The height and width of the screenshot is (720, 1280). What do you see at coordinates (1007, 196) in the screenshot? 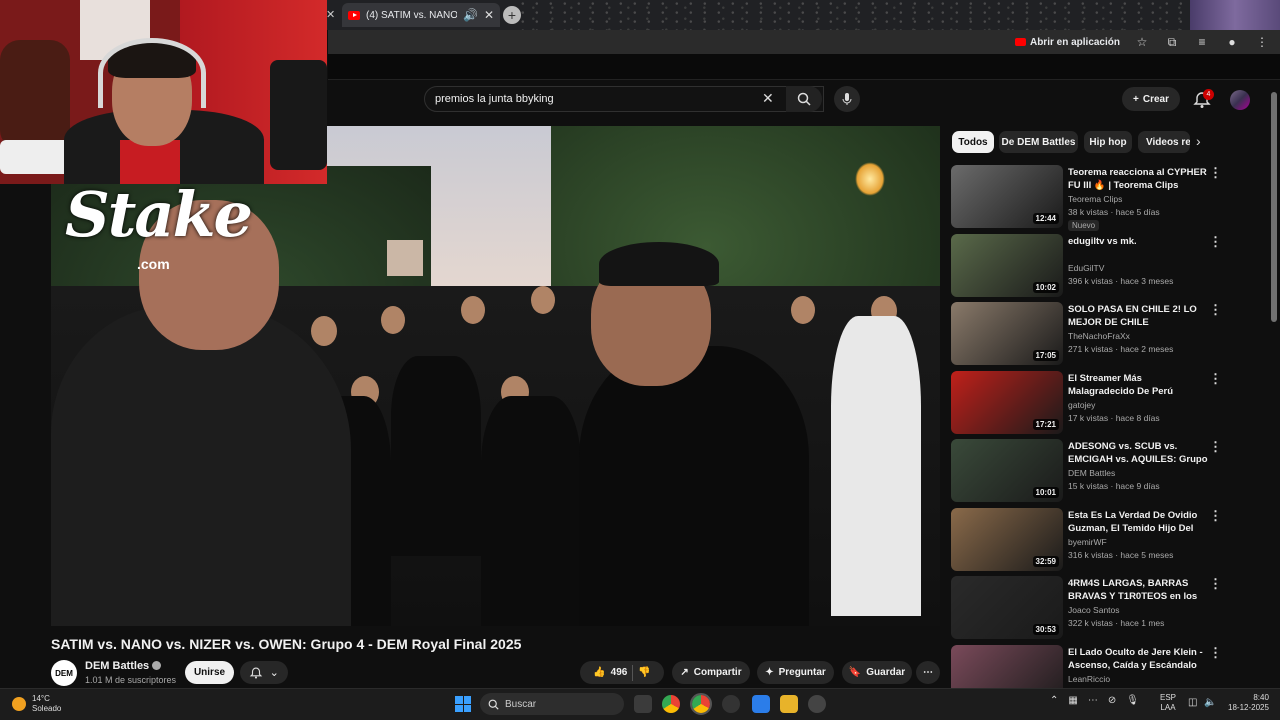
I see `recommendation-thumbnail: 12:44` at bounding box center [1007, 196].